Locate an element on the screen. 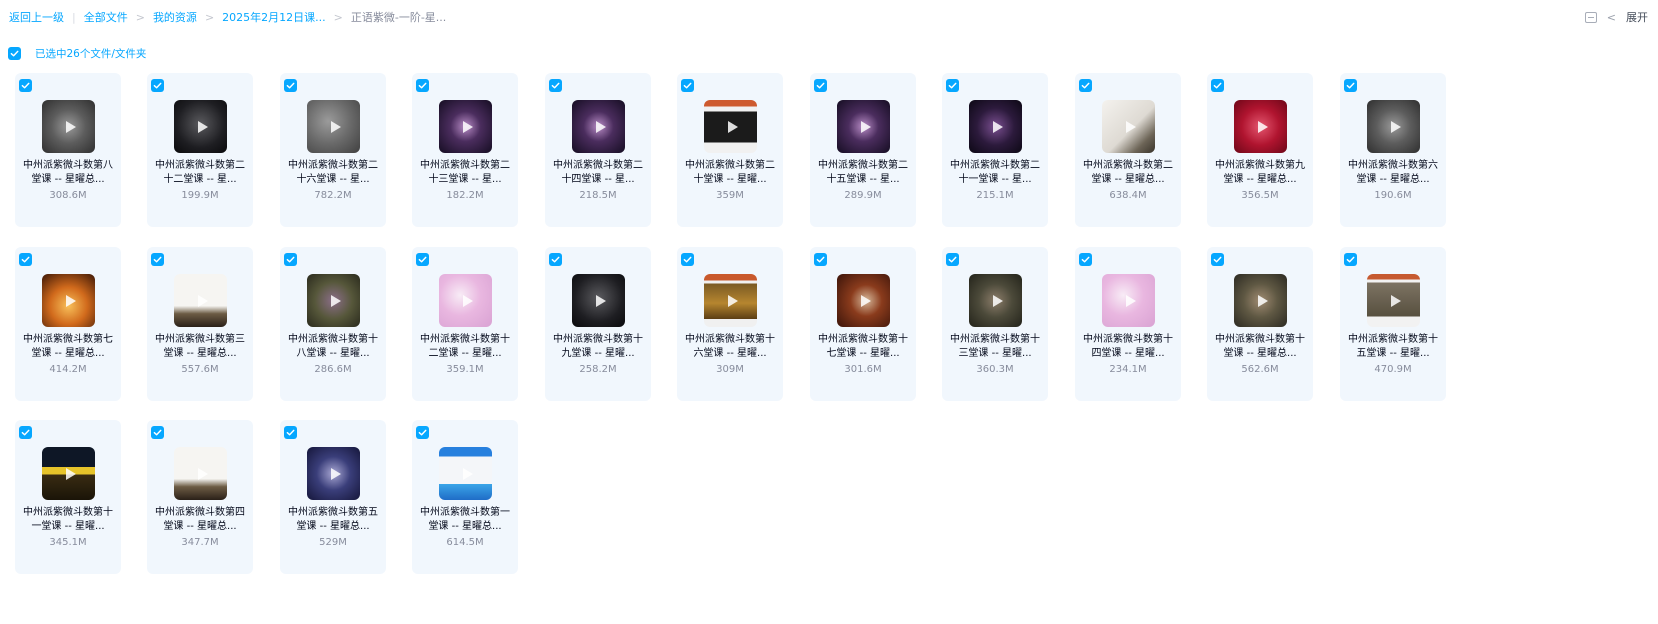  file-card: 中州派紫微斗数第一堂课 -- 星曜总... 614.5M is located at coordinates (465, 497).